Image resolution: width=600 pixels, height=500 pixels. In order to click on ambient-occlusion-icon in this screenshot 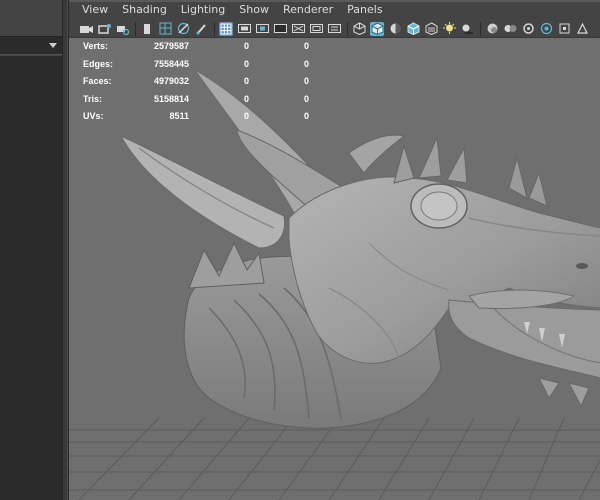, I will do `click(492, 29)`.